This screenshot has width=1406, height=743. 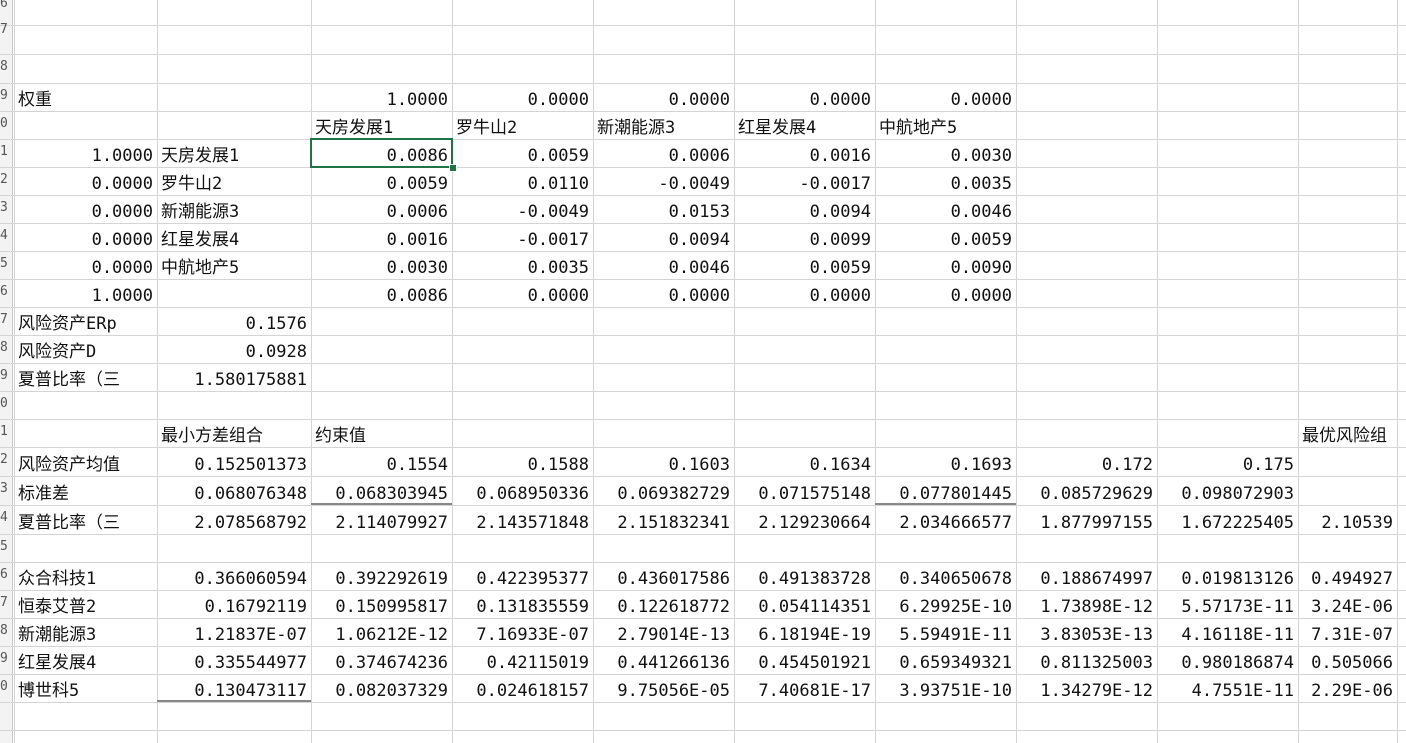 What do you see at coordinates (522, 268) in the screenshot?
I see `cell-d15: 0.0035` at bounding box center [522, 268].